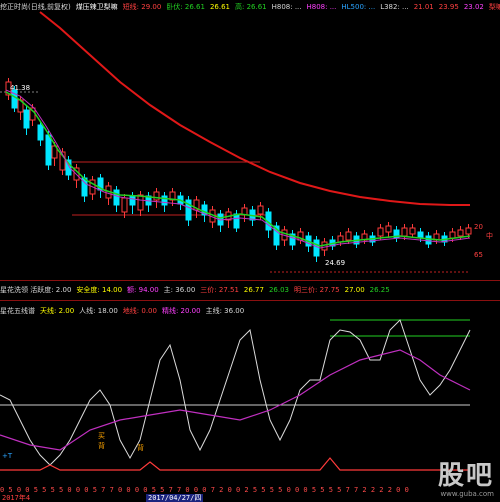 Image resolution: width=500 pixels, height=502 pixels. Describe the element at coordinates (354, 290) in the screenshot. I see `indicator-header-field-8: 27.00` at that location.